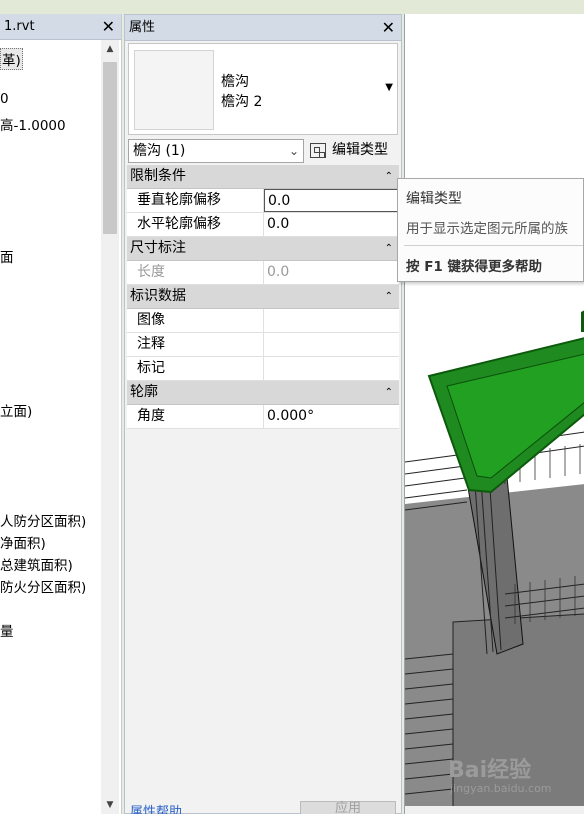 The width and height of the screenshot is (584, 814). What do you see at coordinates (195, 344) in the screenshot?
I see `property-name: 注释` at bounding box center [195, 344].